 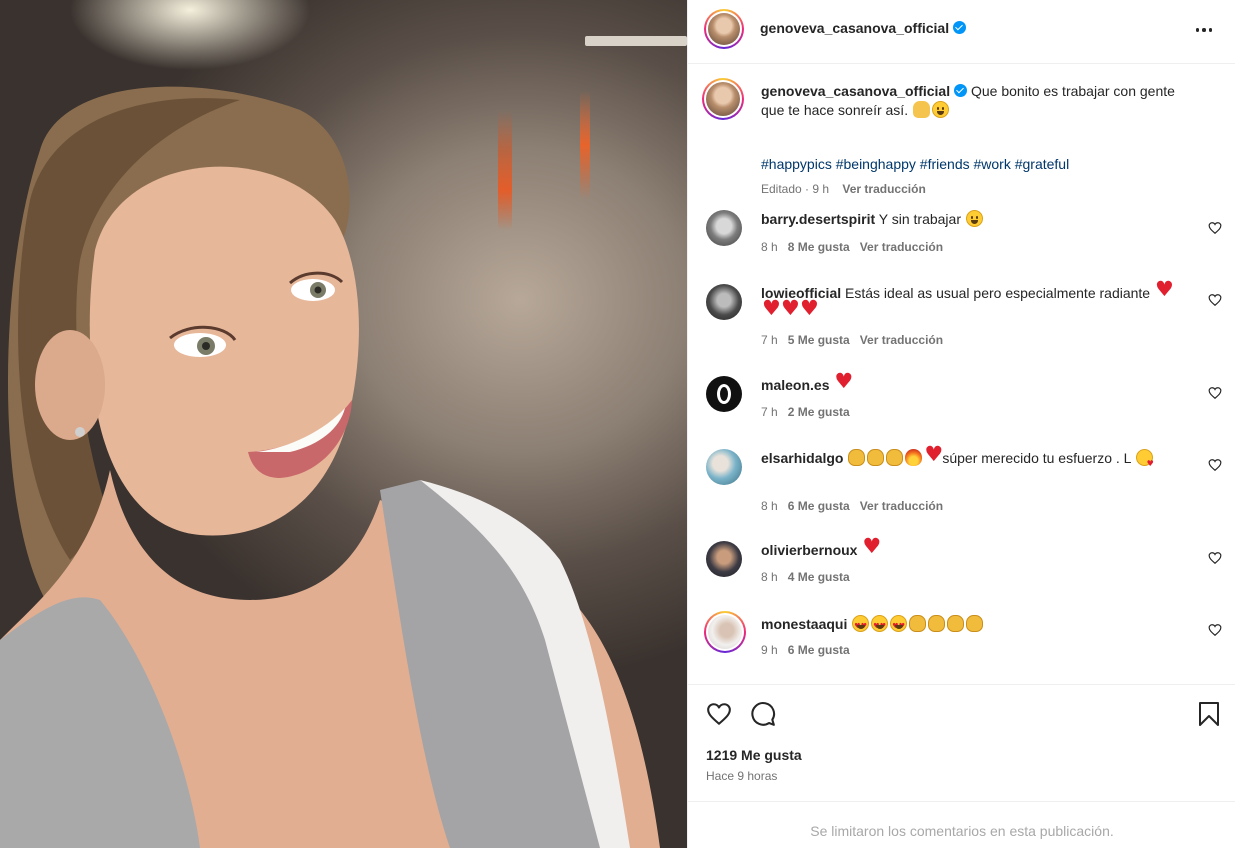 I want to click on grinning-face-emoji, so click(x=940, y=109).